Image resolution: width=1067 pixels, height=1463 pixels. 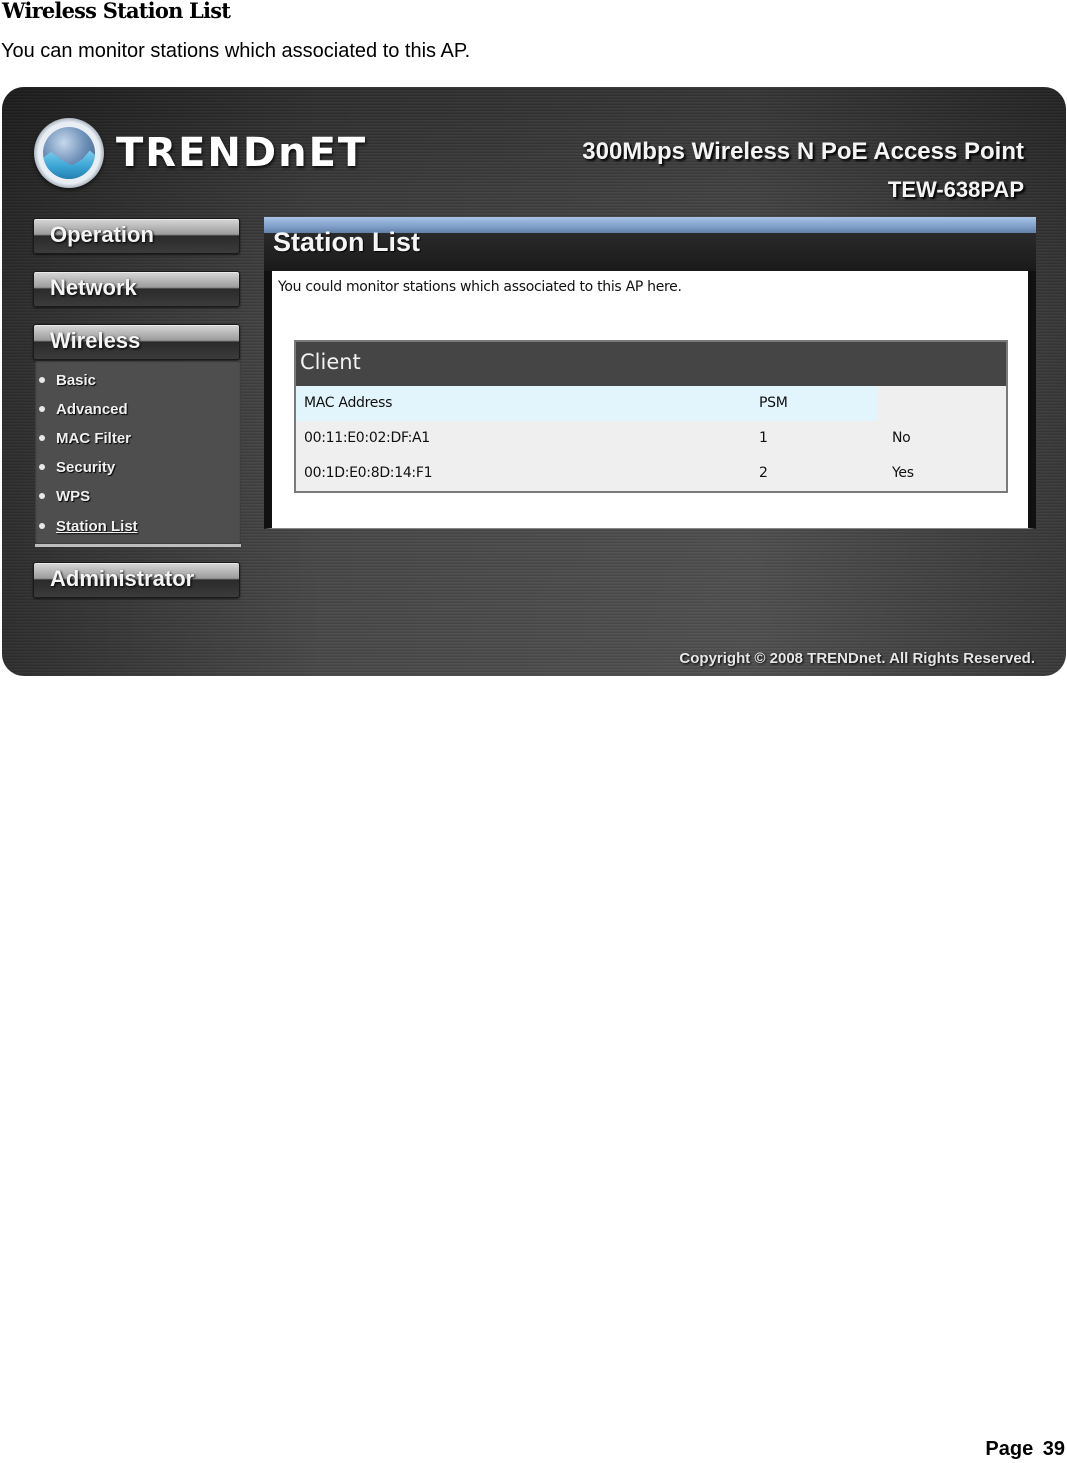 I want to click on submenu-item-station-list: Station List, so click(x=88, y=526).